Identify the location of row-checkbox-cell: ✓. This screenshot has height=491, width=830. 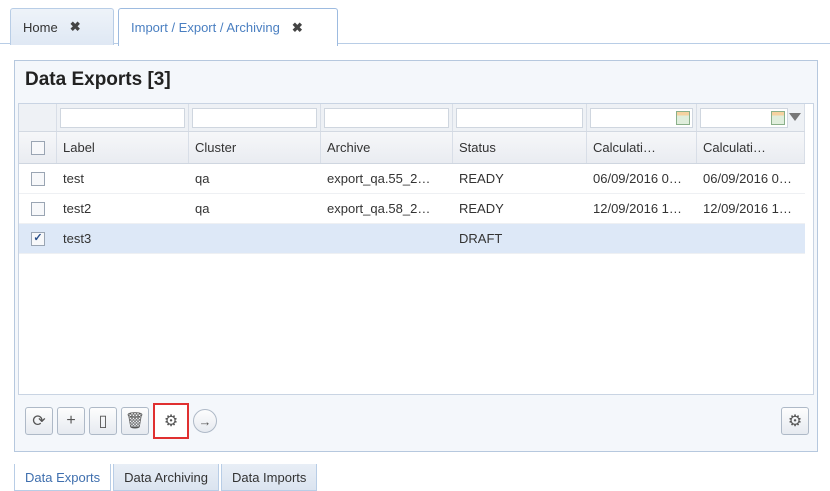
(38, 238).